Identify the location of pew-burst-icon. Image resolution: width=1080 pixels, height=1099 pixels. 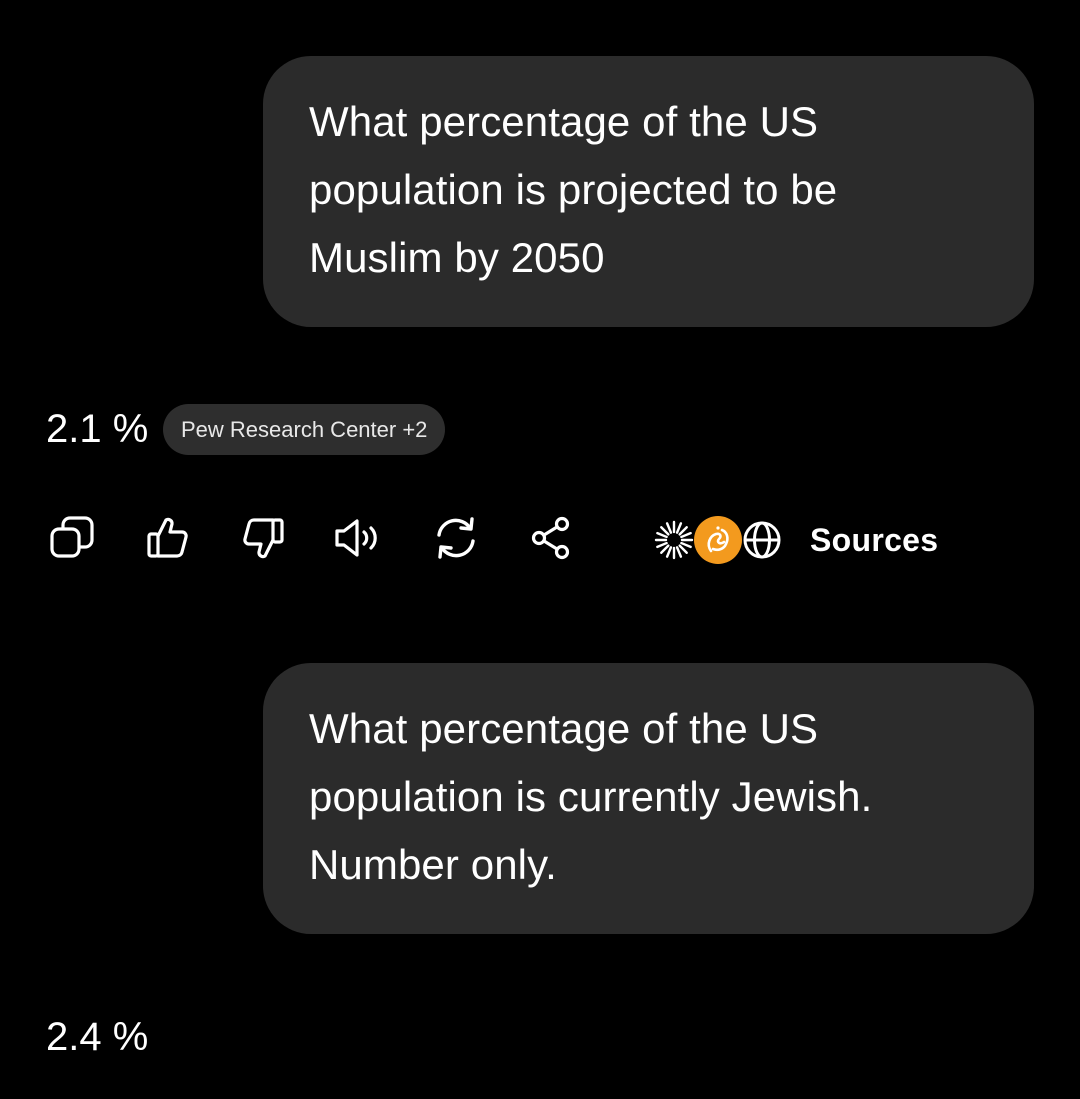
(674, 540).